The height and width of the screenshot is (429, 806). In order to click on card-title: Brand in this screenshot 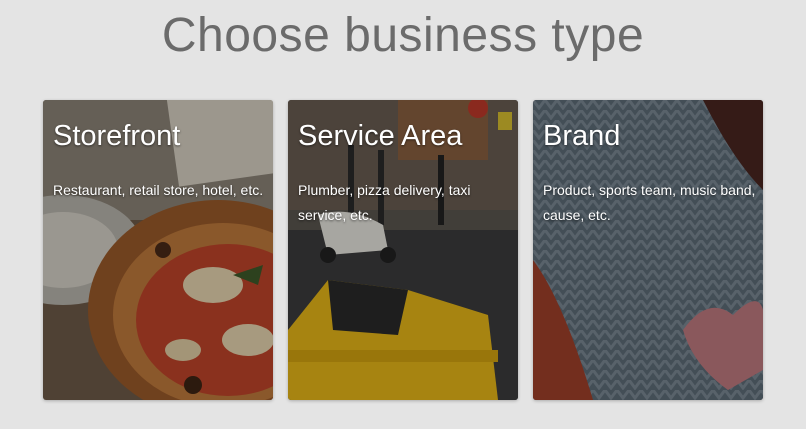, I will do `click(582, 136)`.